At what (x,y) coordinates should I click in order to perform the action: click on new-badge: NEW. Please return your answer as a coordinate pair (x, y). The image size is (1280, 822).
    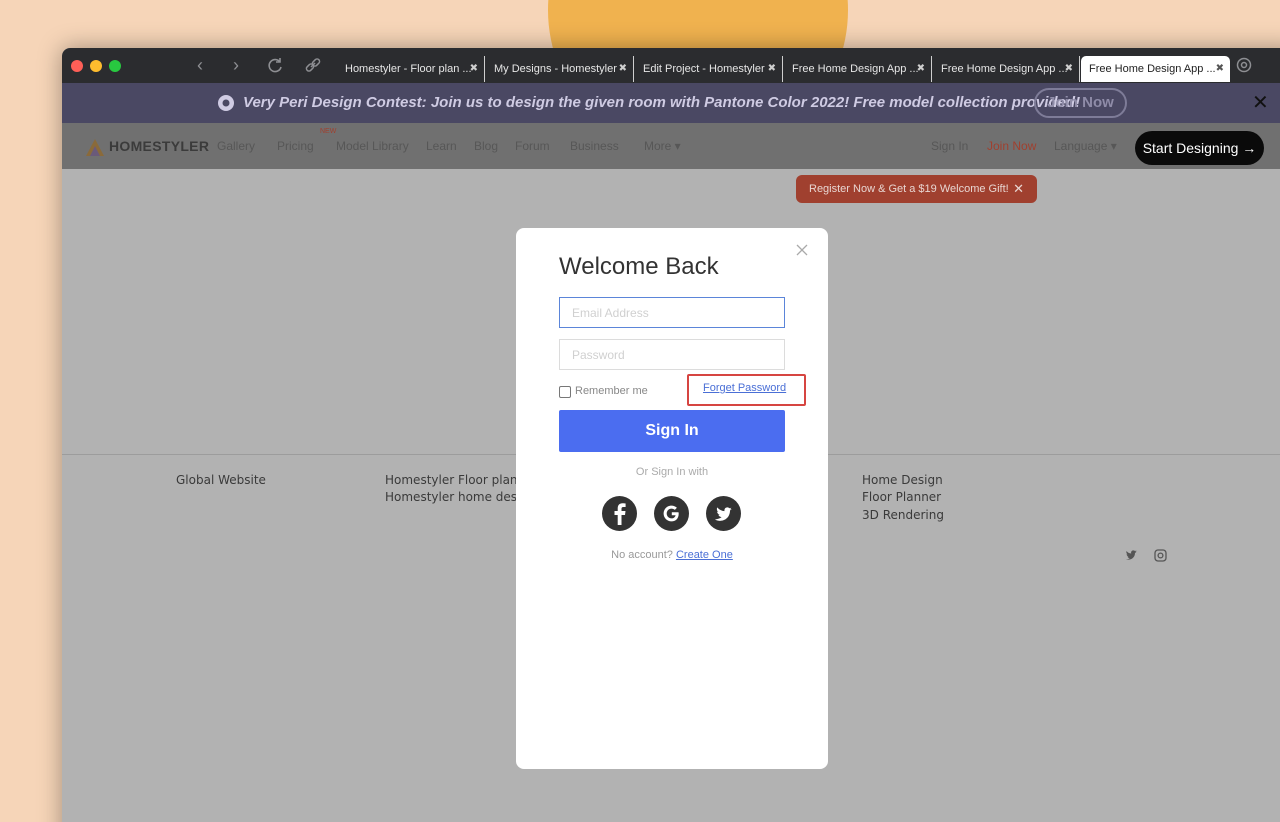
    Looking at the image, I should click on (328, 131).